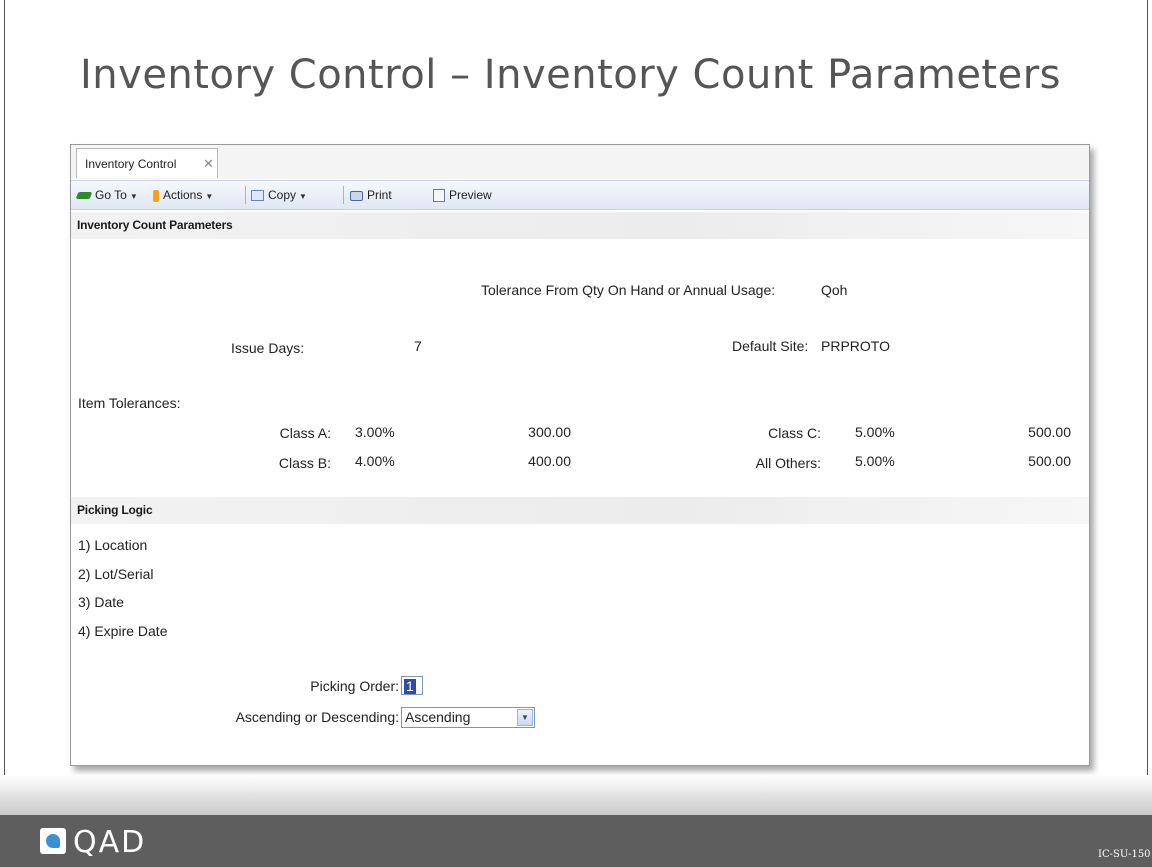 The height and width of the screenshot is (867, 1152). I want to click on class-c-label: Class C:, so click(794, 433).